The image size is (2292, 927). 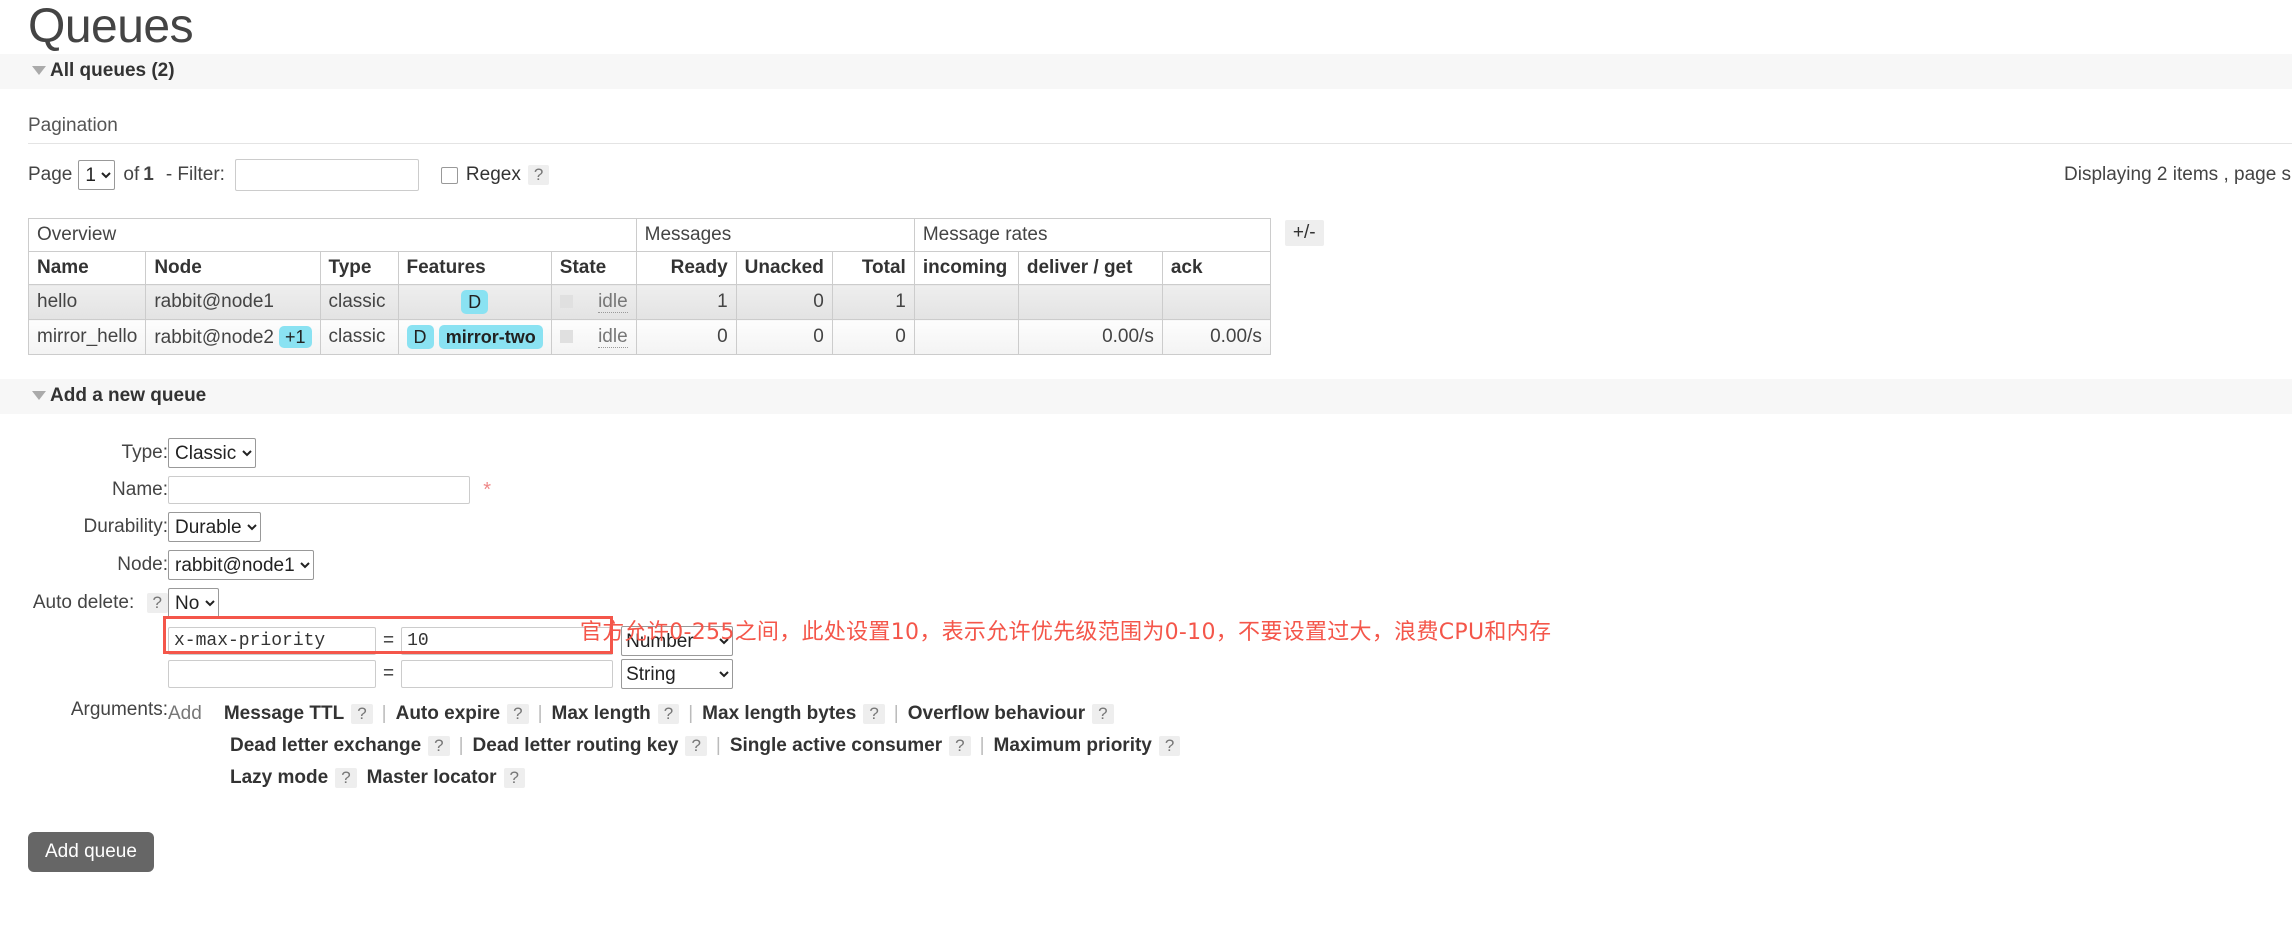 I want to click on preset-auto-expire-help-icon: ?, so click(x=518, y=714).